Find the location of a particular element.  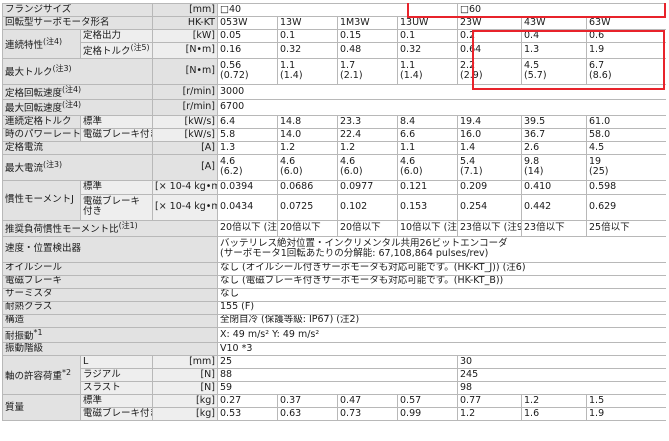

row-vibration-resistance: 耐振動*1 X: 49 m/s² Y: 49 m/s² is located at coordinates (334, 335).